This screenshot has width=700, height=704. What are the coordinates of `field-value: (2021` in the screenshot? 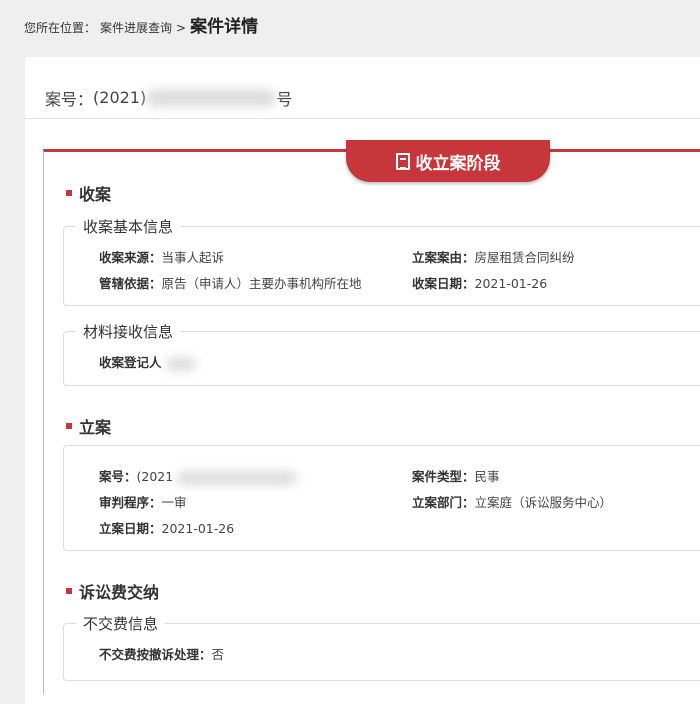 It's located at (155, 476).